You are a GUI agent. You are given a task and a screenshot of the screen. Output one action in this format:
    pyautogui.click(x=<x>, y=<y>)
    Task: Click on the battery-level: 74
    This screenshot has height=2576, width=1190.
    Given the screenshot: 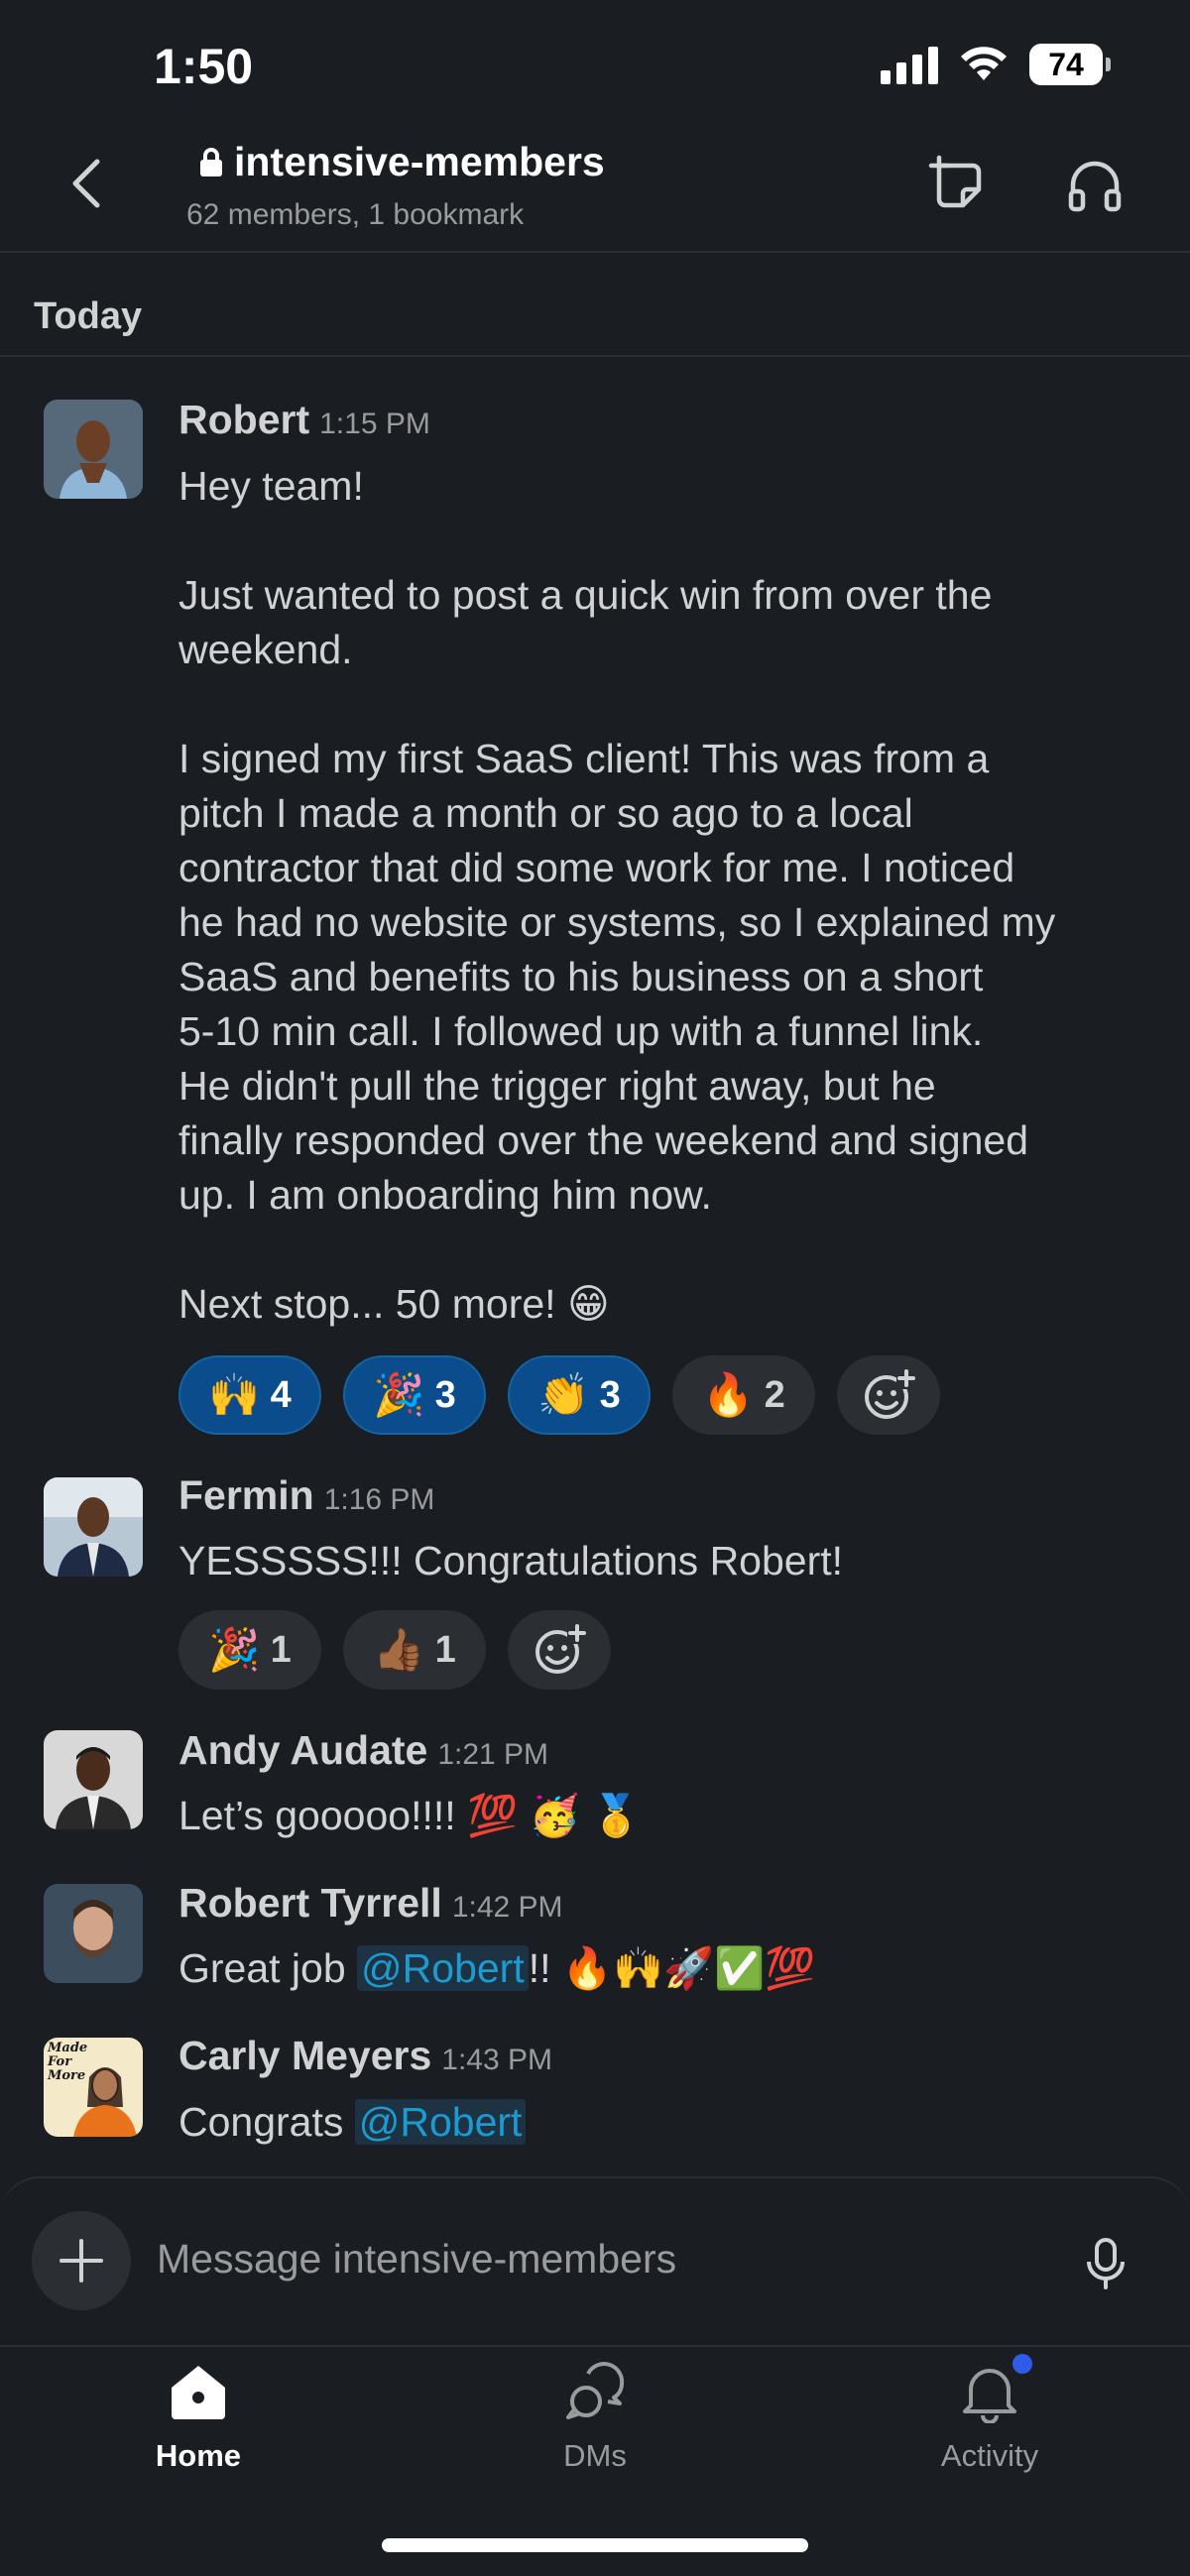 What is the action you would take?
    pyautogui.click(x=1066, y=64)
    